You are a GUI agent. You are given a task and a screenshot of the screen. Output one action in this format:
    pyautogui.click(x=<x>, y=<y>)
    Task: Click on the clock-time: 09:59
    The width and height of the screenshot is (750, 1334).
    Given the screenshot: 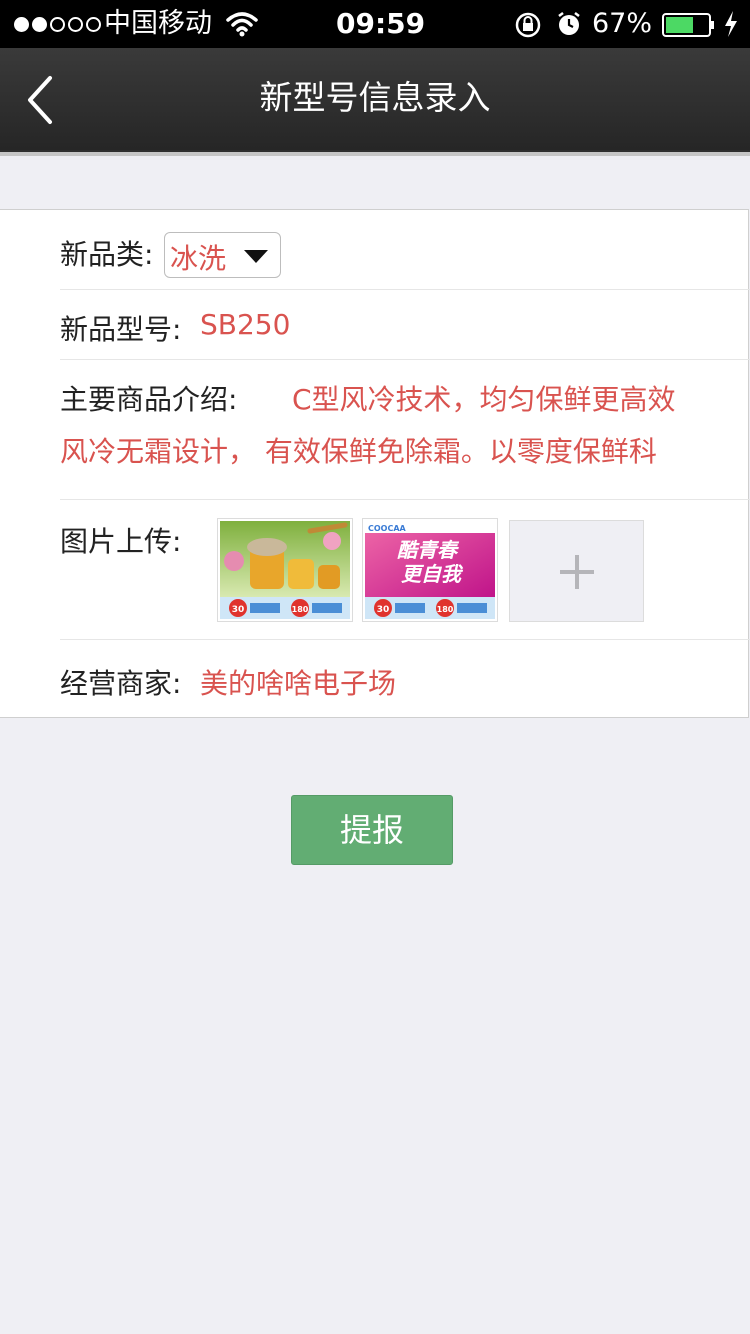 What is the action you would take?
    pyautogui.click(x=381, y=23)
    